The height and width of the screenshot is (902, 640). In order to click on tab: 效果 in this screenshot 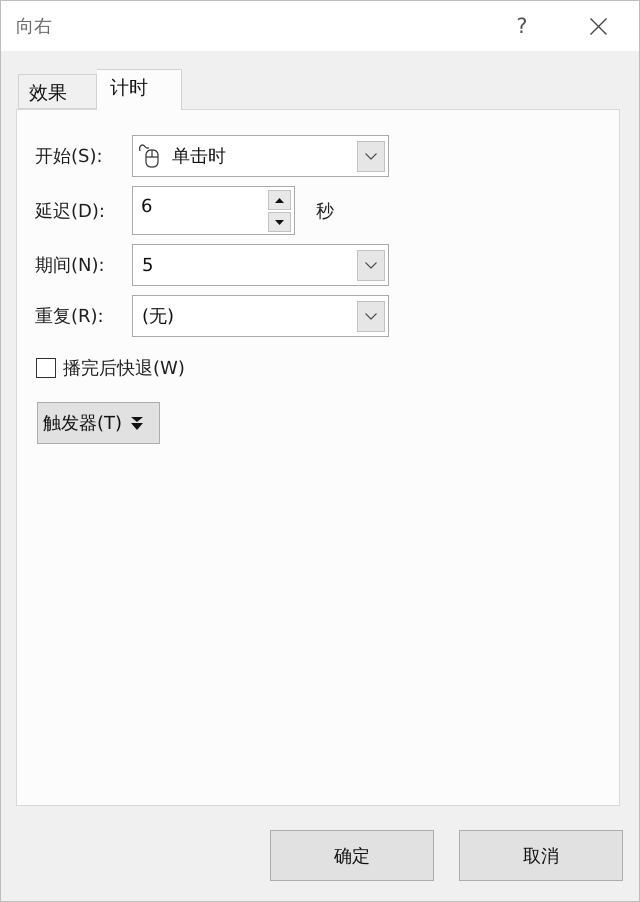, I will do `click(57, 91)`.